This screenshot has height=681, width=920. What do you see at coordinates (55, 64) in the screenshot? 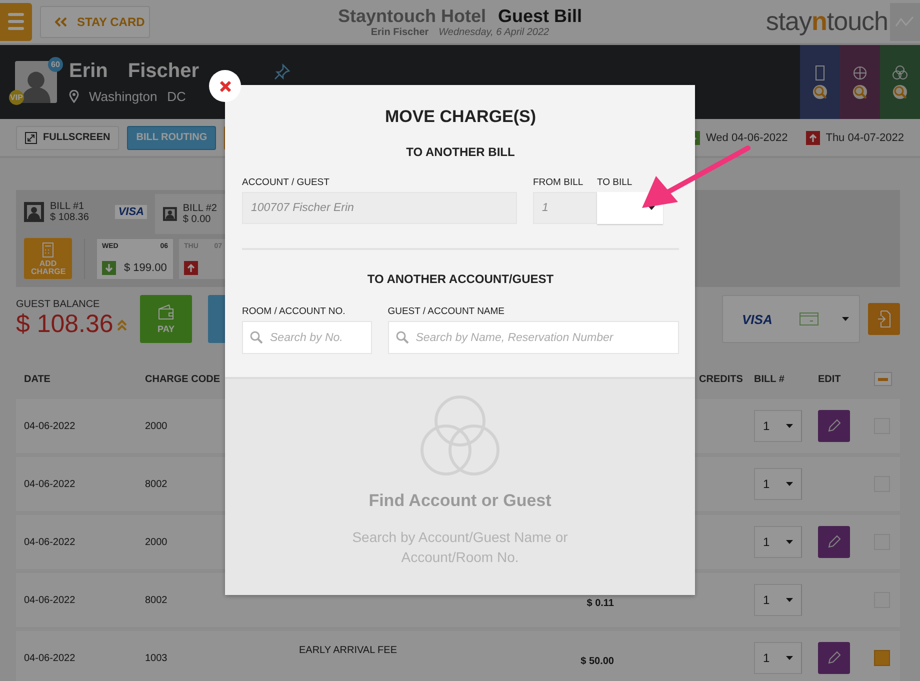
I see `loyalty-badge: 60` at bounding box center [55, 64].